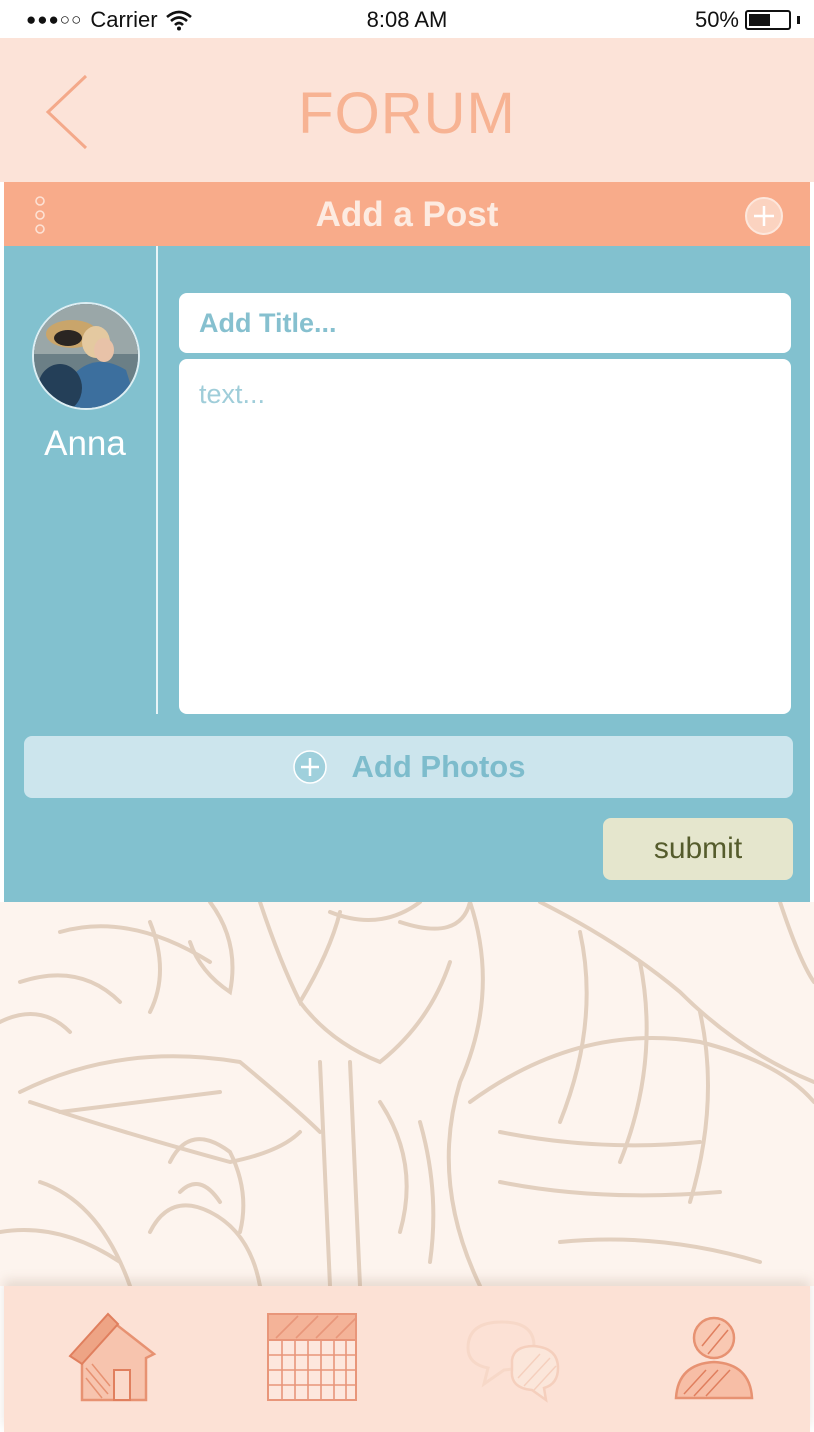  I want to click on calendar-icon, so click(312, 1358).